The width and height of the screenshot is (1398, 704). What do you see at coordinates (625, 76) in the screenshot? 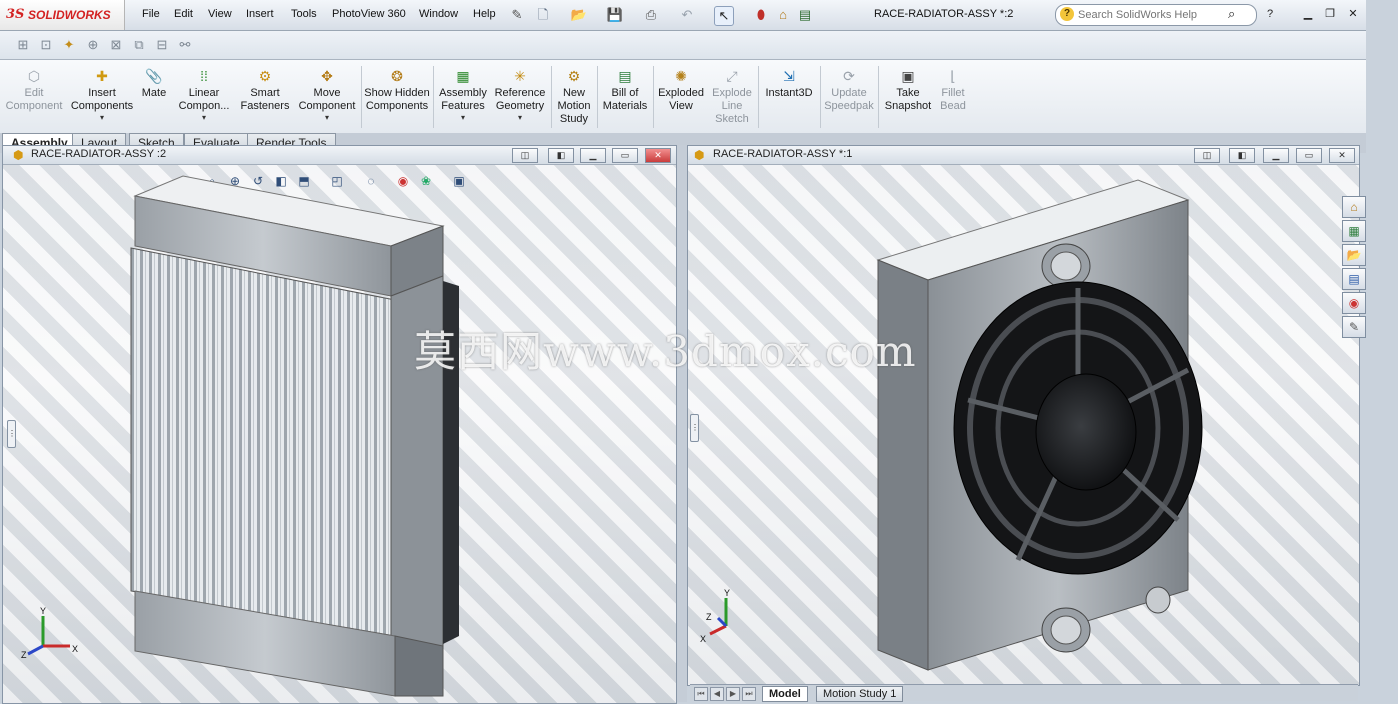
I see `bill-of-materials-icon: ▤` at bounding box center [625, 76].